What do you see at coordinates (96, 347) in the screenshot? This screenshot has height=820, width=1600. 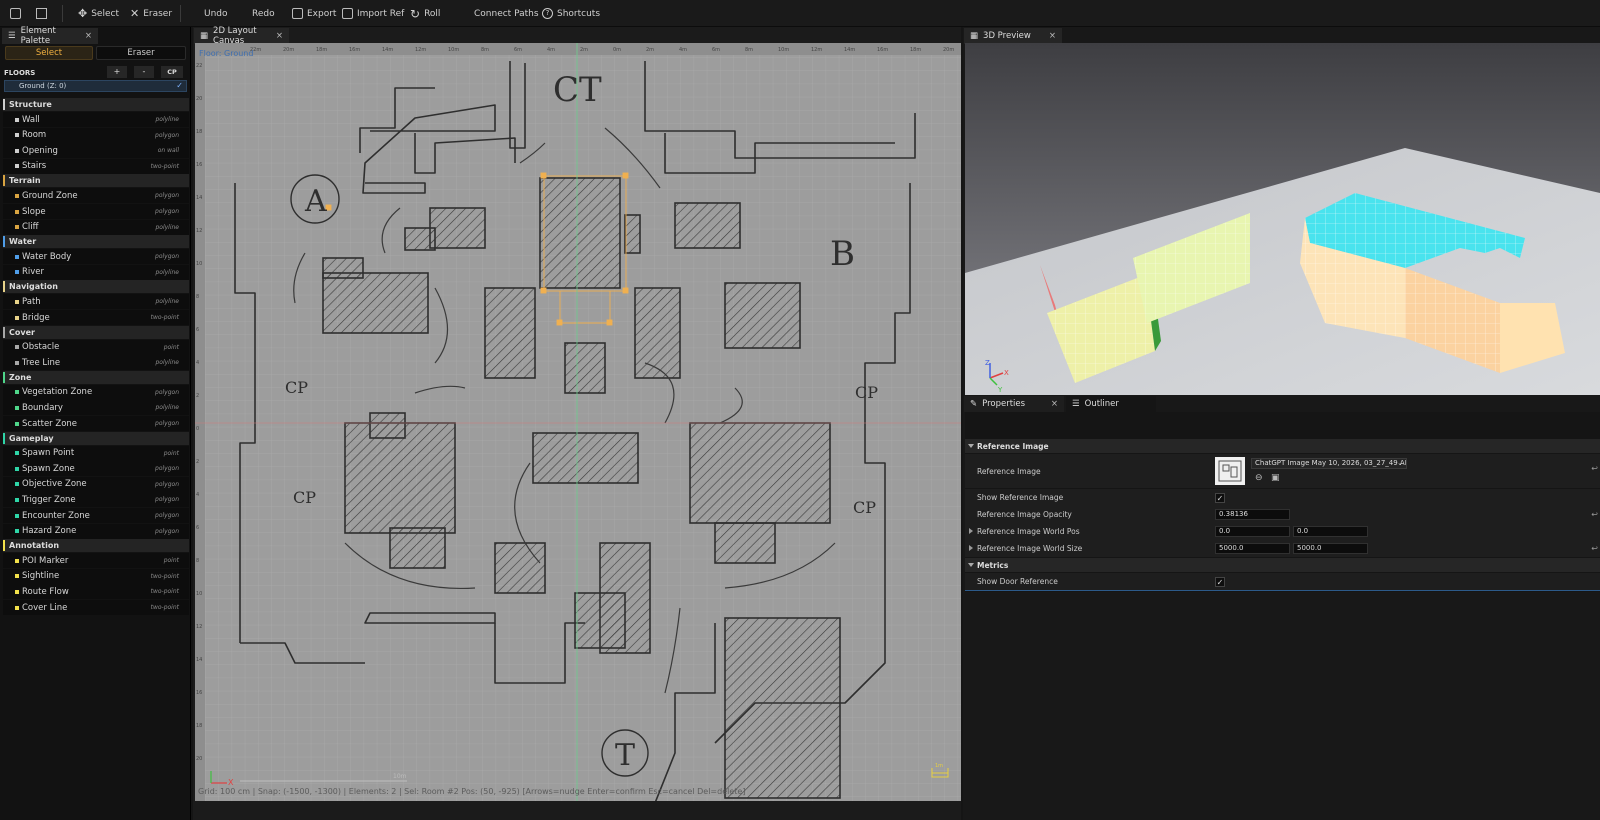 I see `palette-item: Obstacle point` at bounding box center [96, 347].